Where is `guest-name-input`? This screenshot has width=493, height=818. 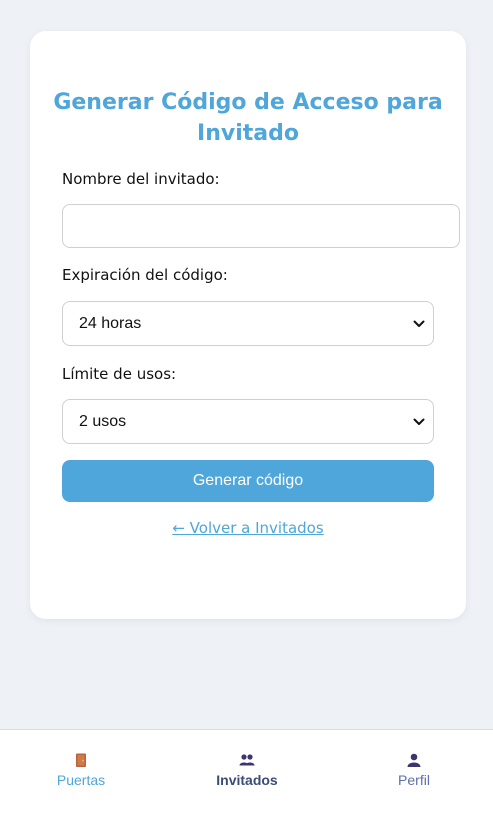 guest-name-input is located at coordinates (261, 226).